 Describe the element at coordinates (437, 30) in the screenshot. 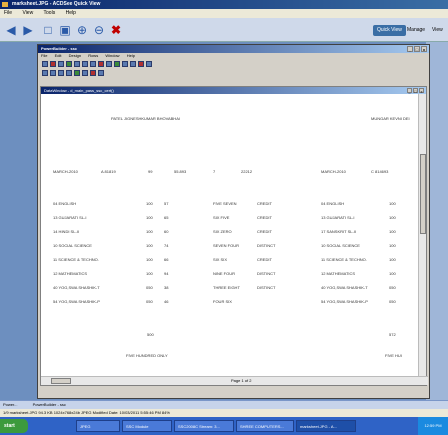

I see `view-mode-button: View` at that location.